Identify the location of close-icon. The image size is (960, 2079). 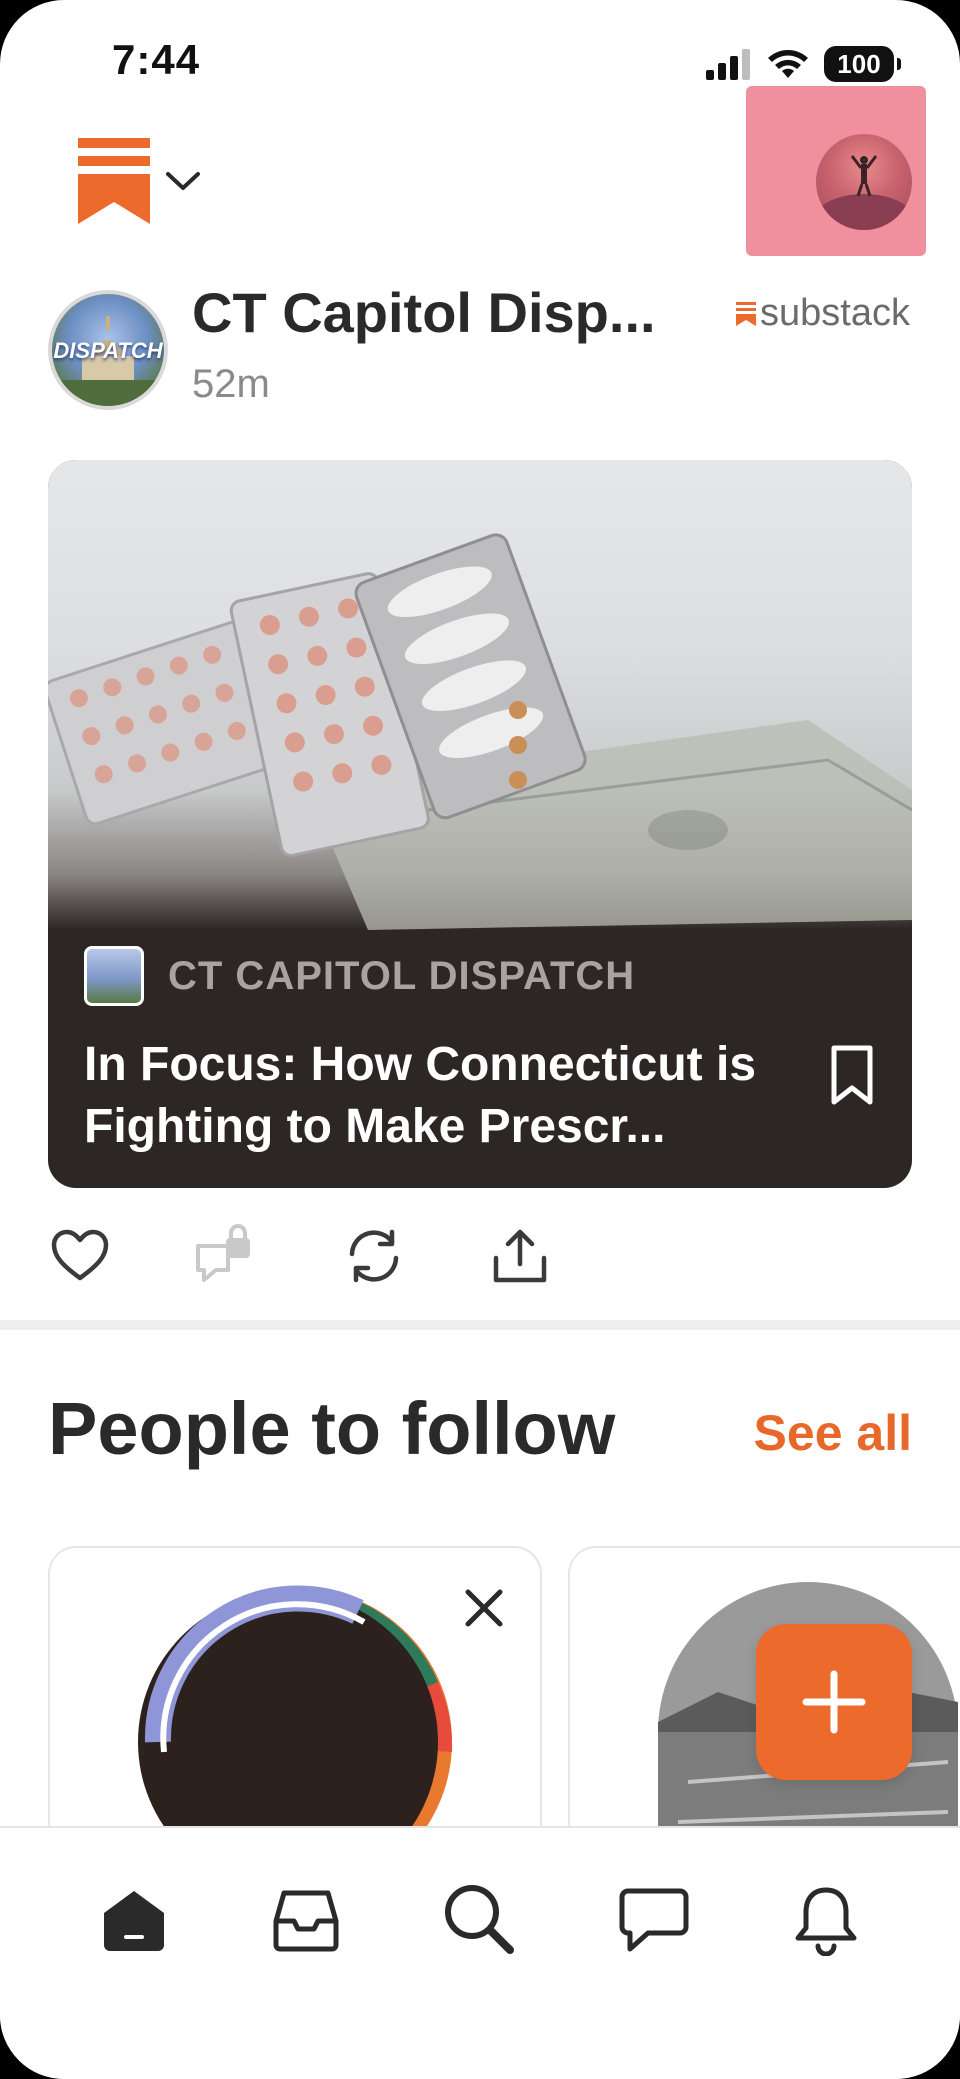
(484, 1608).